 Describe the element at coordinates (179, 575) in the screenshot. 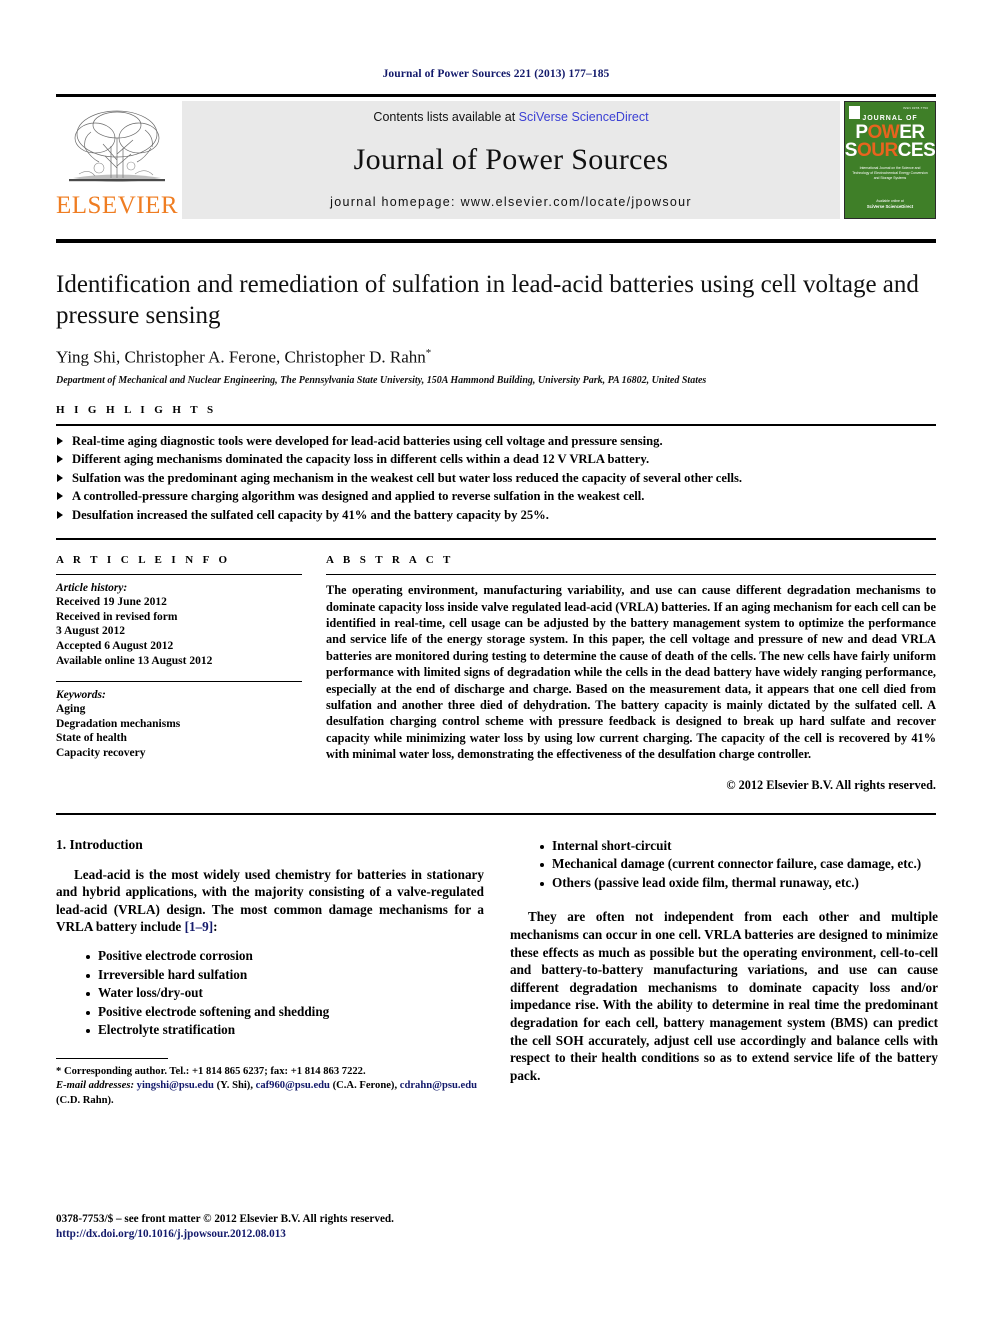

I see `article-info-rule` at that location.